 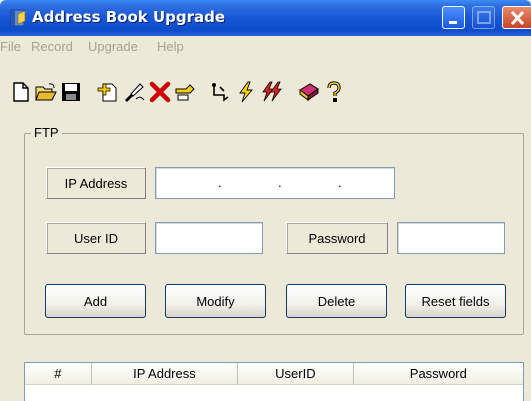 What do you see at coordinates (451, 238) in the screenshot?
I see `password-input` at bounding box center [451, 238].